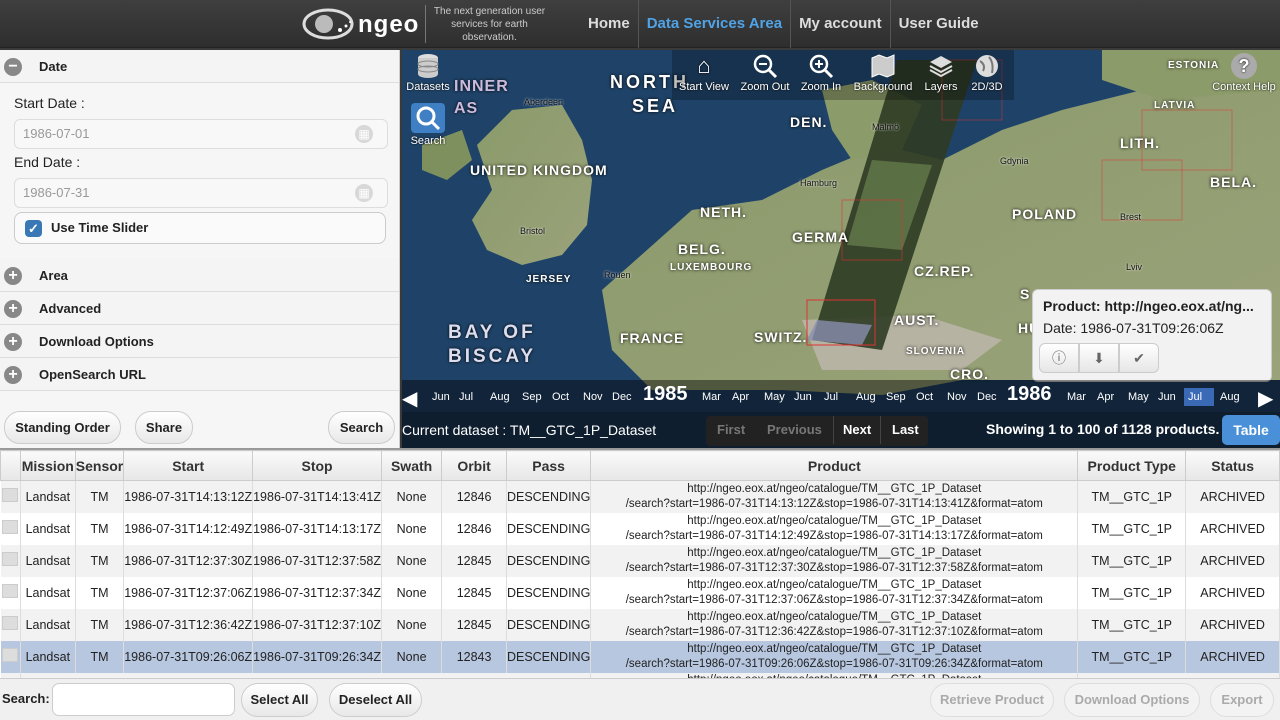  What do you see at coordinates (765, 87) in the screenshot?
I see `zoom-out-label: Zoom Out` at bounding box center [765, 87].